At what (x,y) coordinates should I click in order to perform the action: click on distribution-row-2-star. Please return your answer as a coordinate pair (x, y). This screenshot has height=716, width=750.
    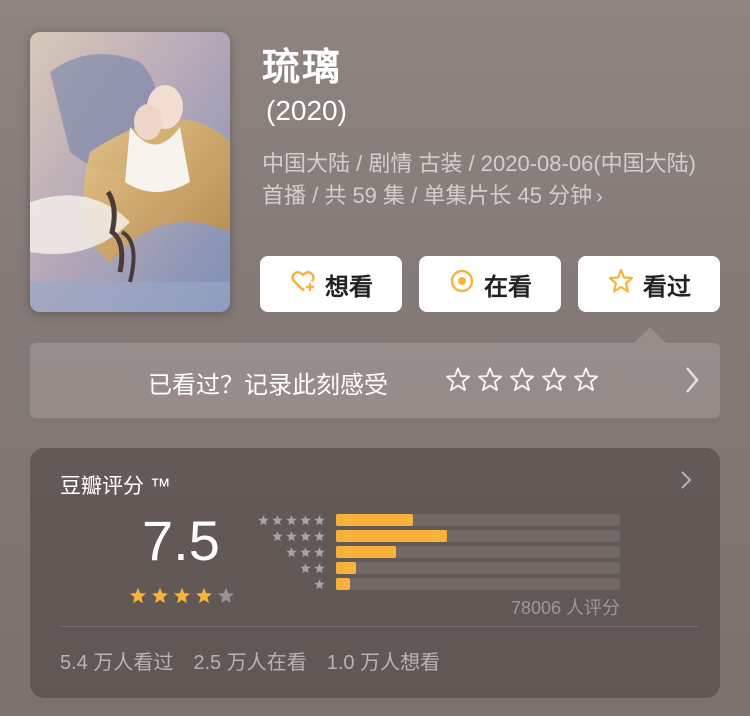
    Looking at the image, I should click on (438, 568).